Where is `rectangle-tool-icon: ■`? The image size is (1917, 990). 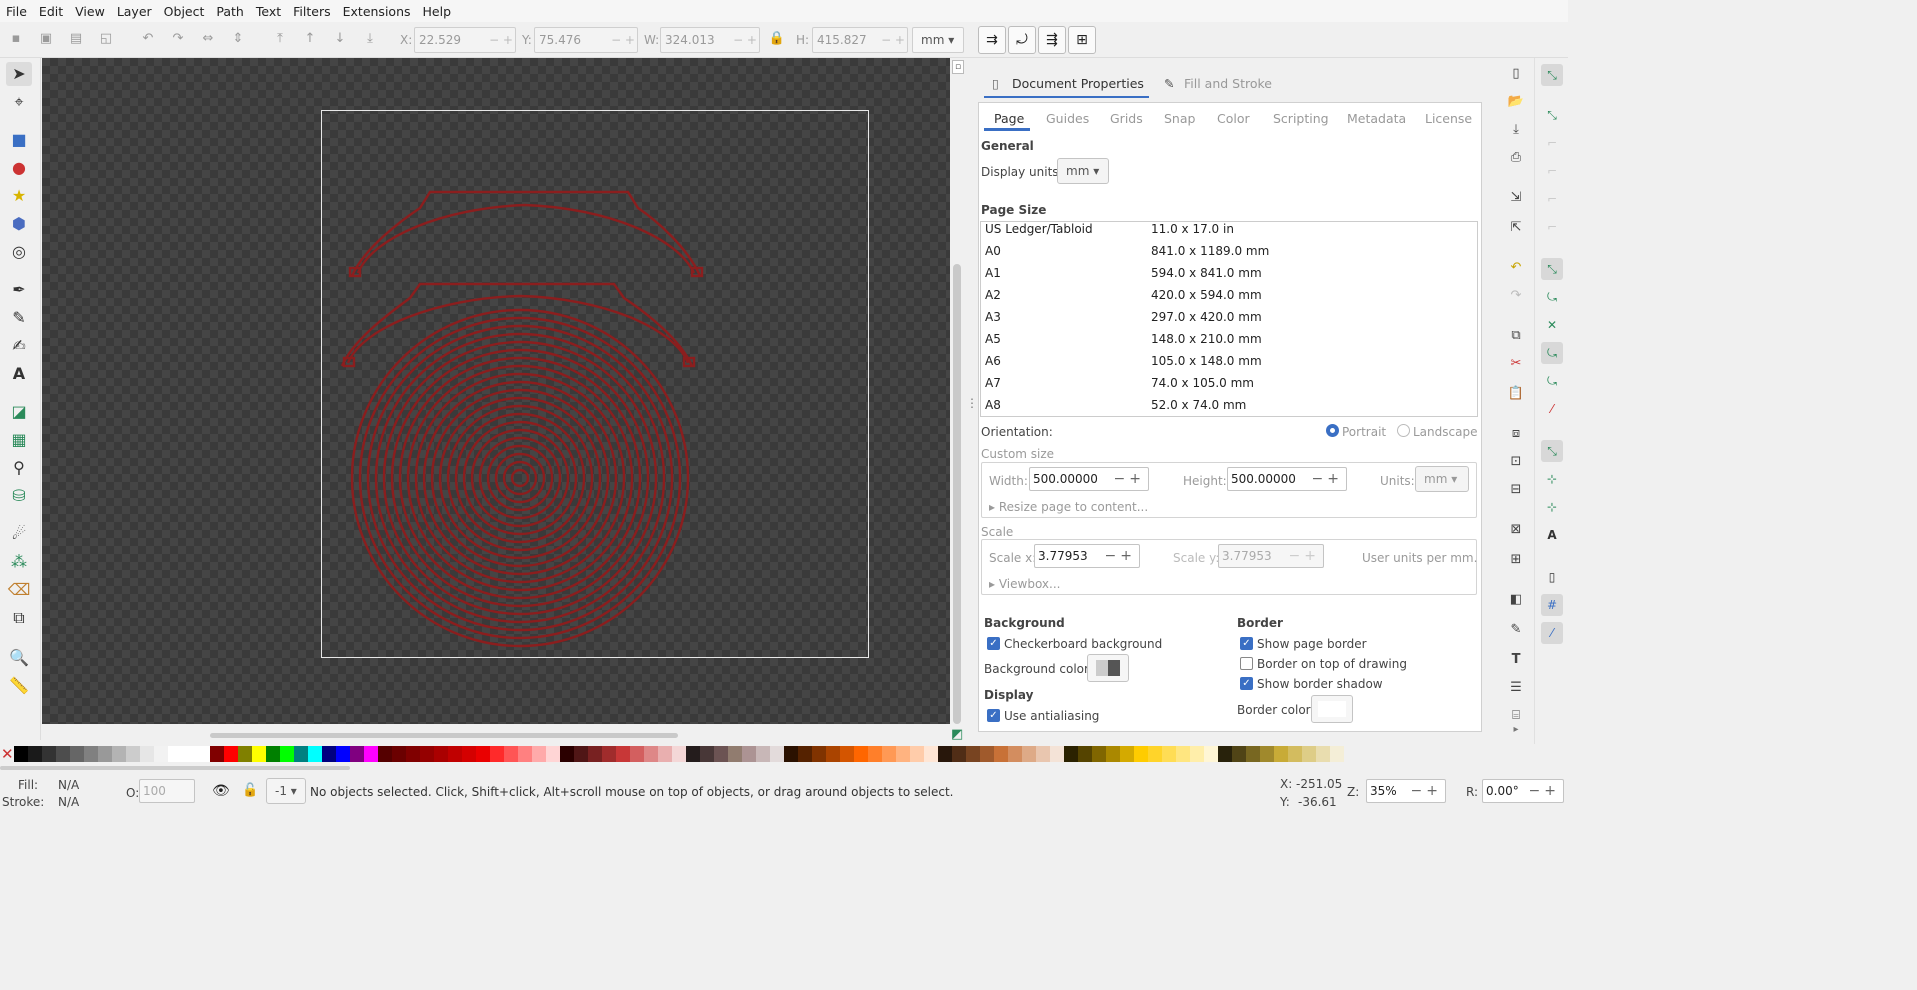 rectangle-tool-icon: ■ is located at coordinates (19, 140).